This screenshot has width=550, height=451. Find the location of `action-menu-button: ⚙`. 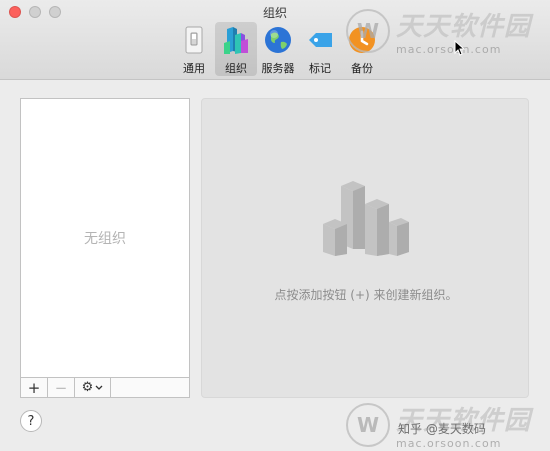

action-menu-button: ⚙ is located at coordinates (93, 387).